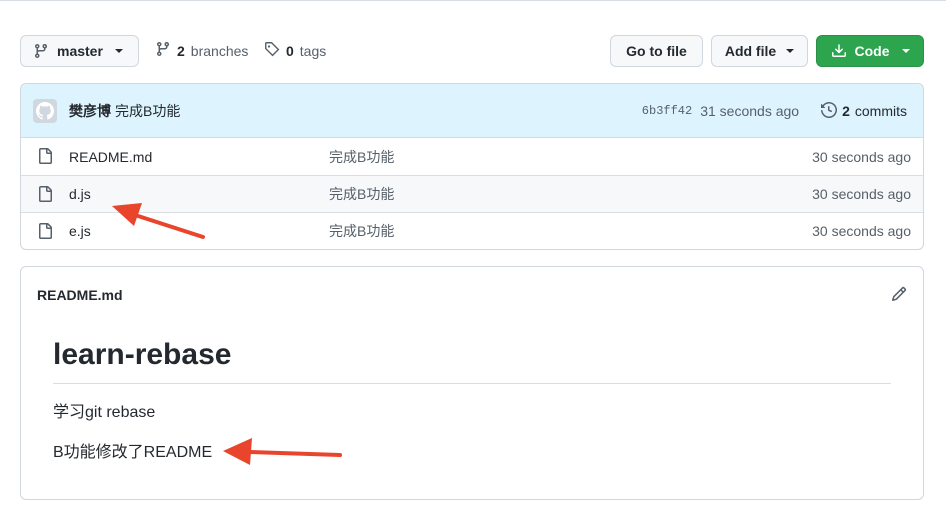 This screenshot has width=946, height=515. I want to click on commit-sha: 6b3ff42, so click(667, 111).